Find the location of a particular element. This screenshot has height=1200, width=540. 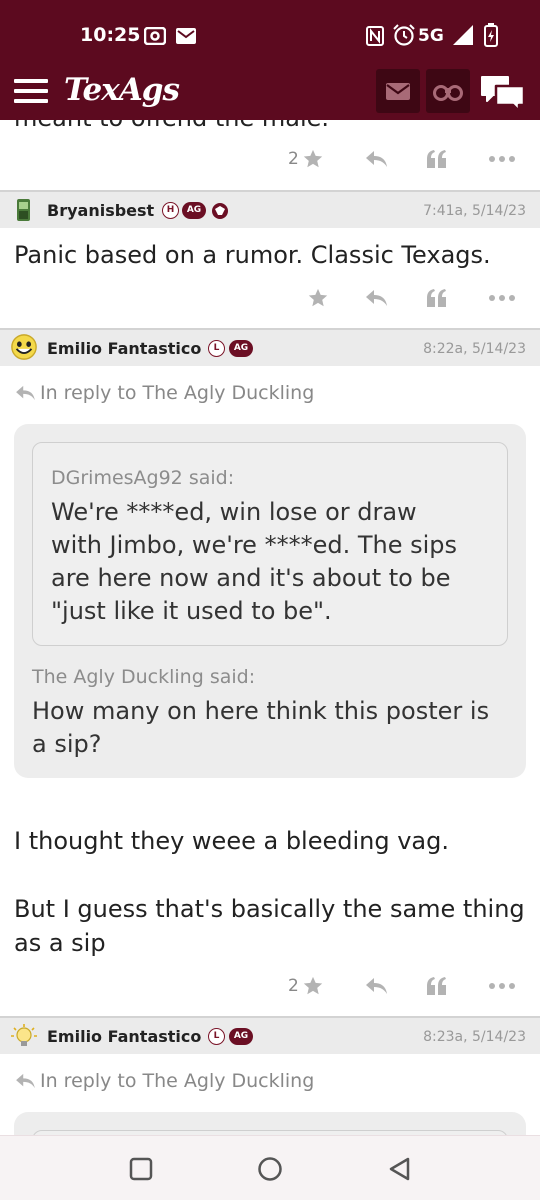

star-button is located at coordinates (316, 298).